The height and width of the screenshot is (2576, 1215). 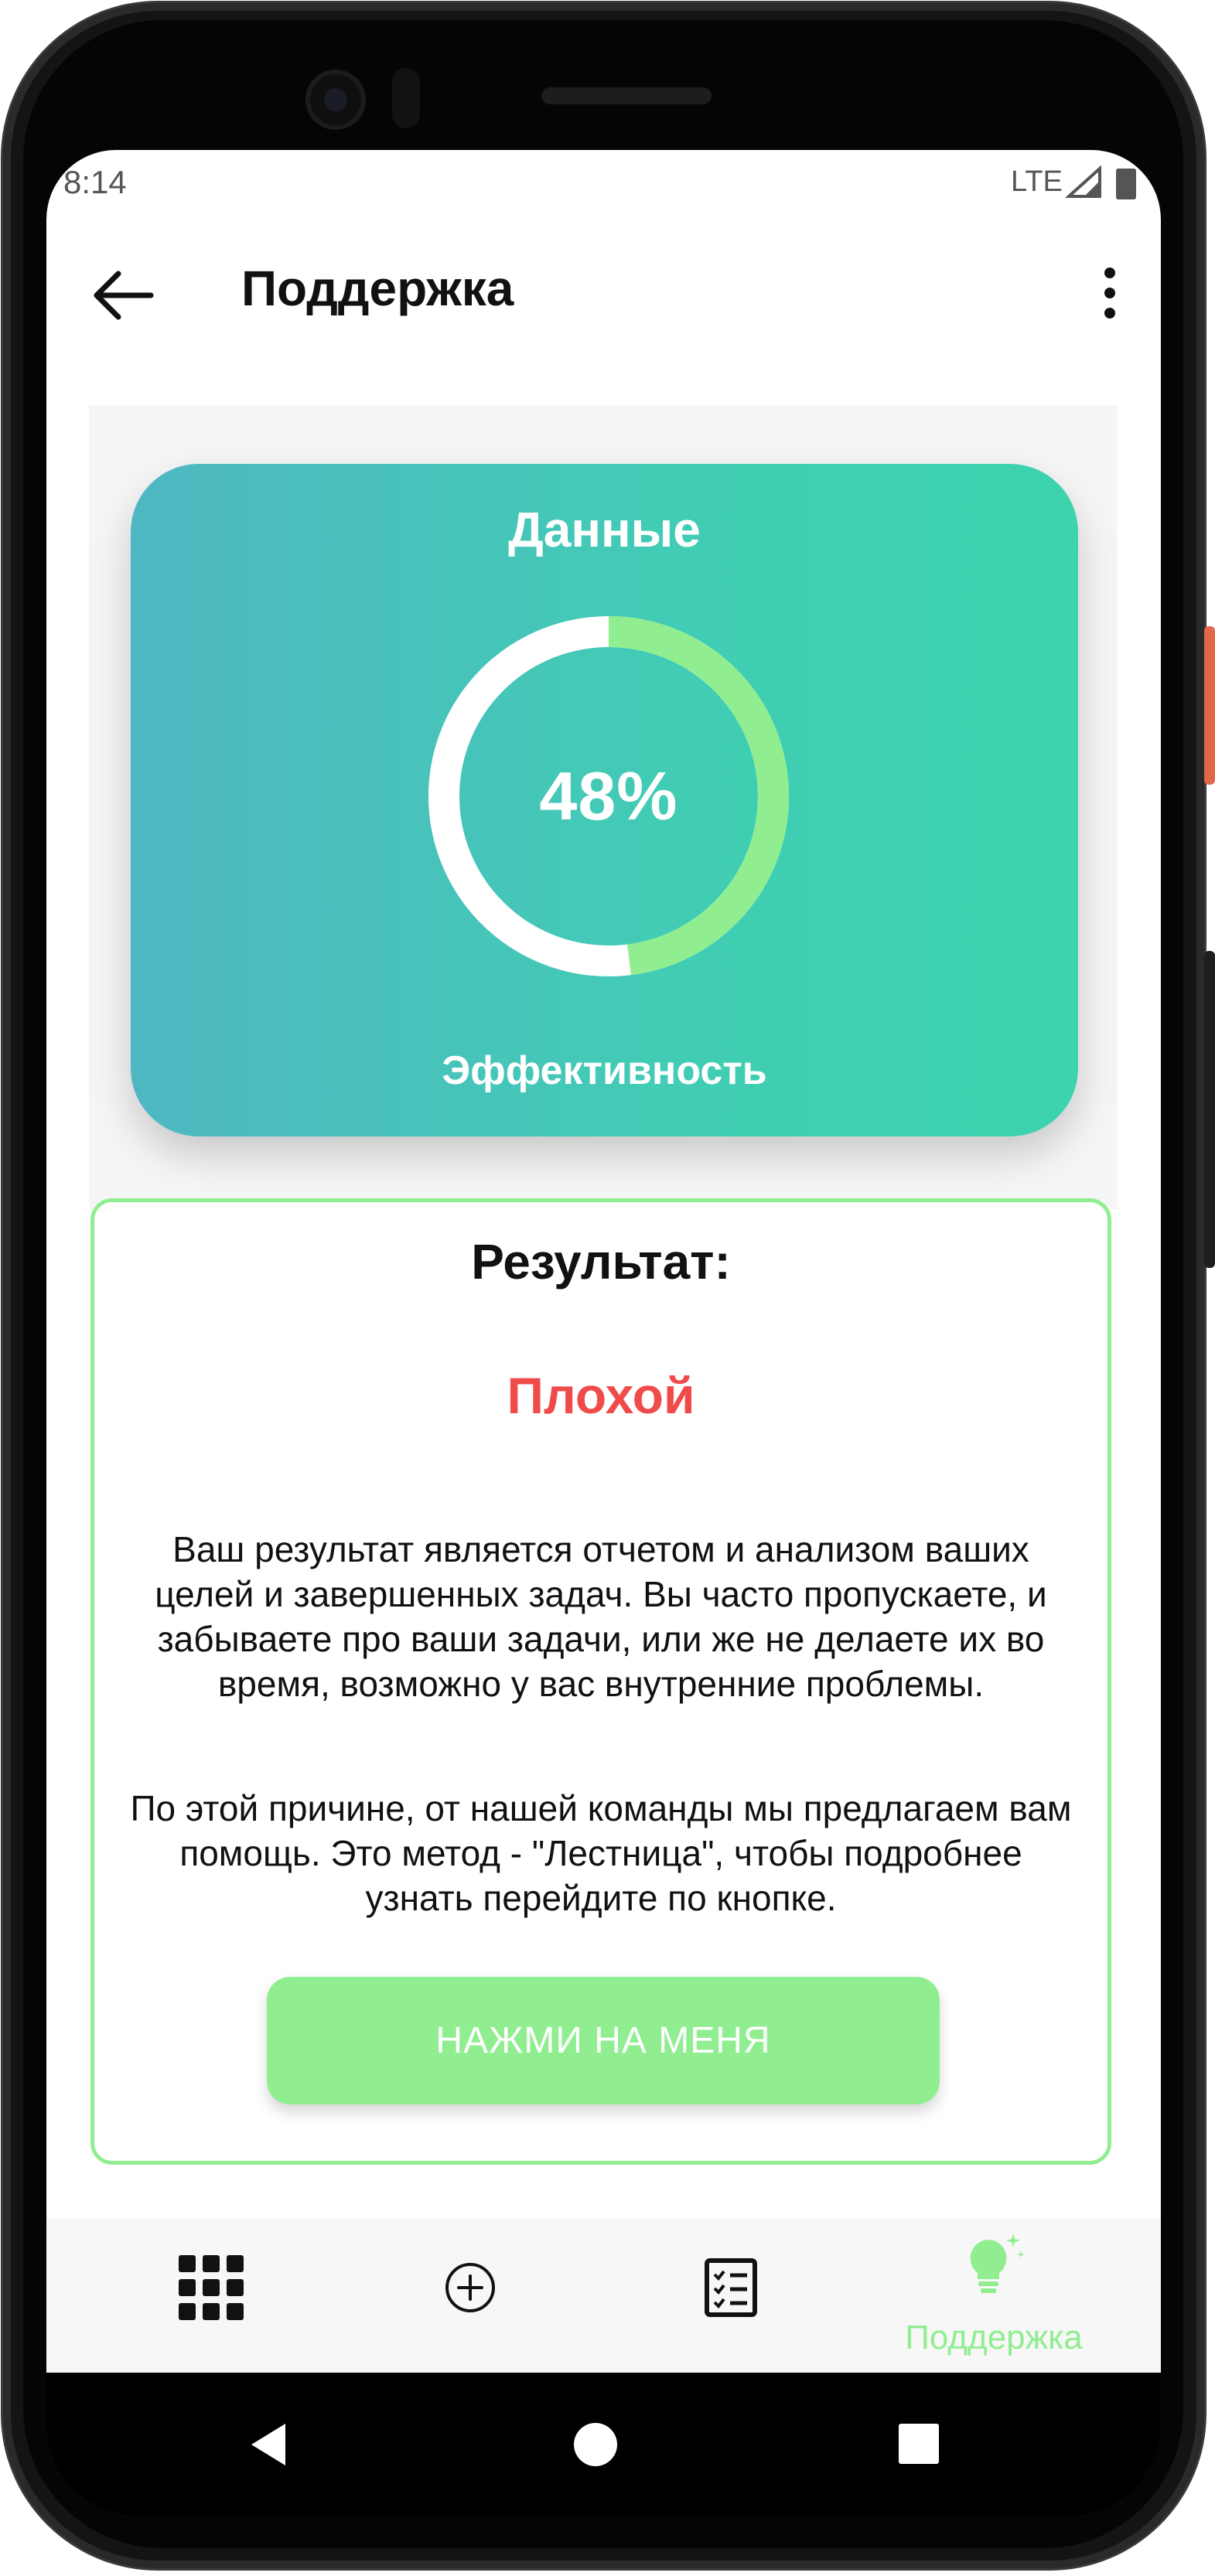 I want to click on bottom-navigation: Поддержка, so click(x=603, y=2295).